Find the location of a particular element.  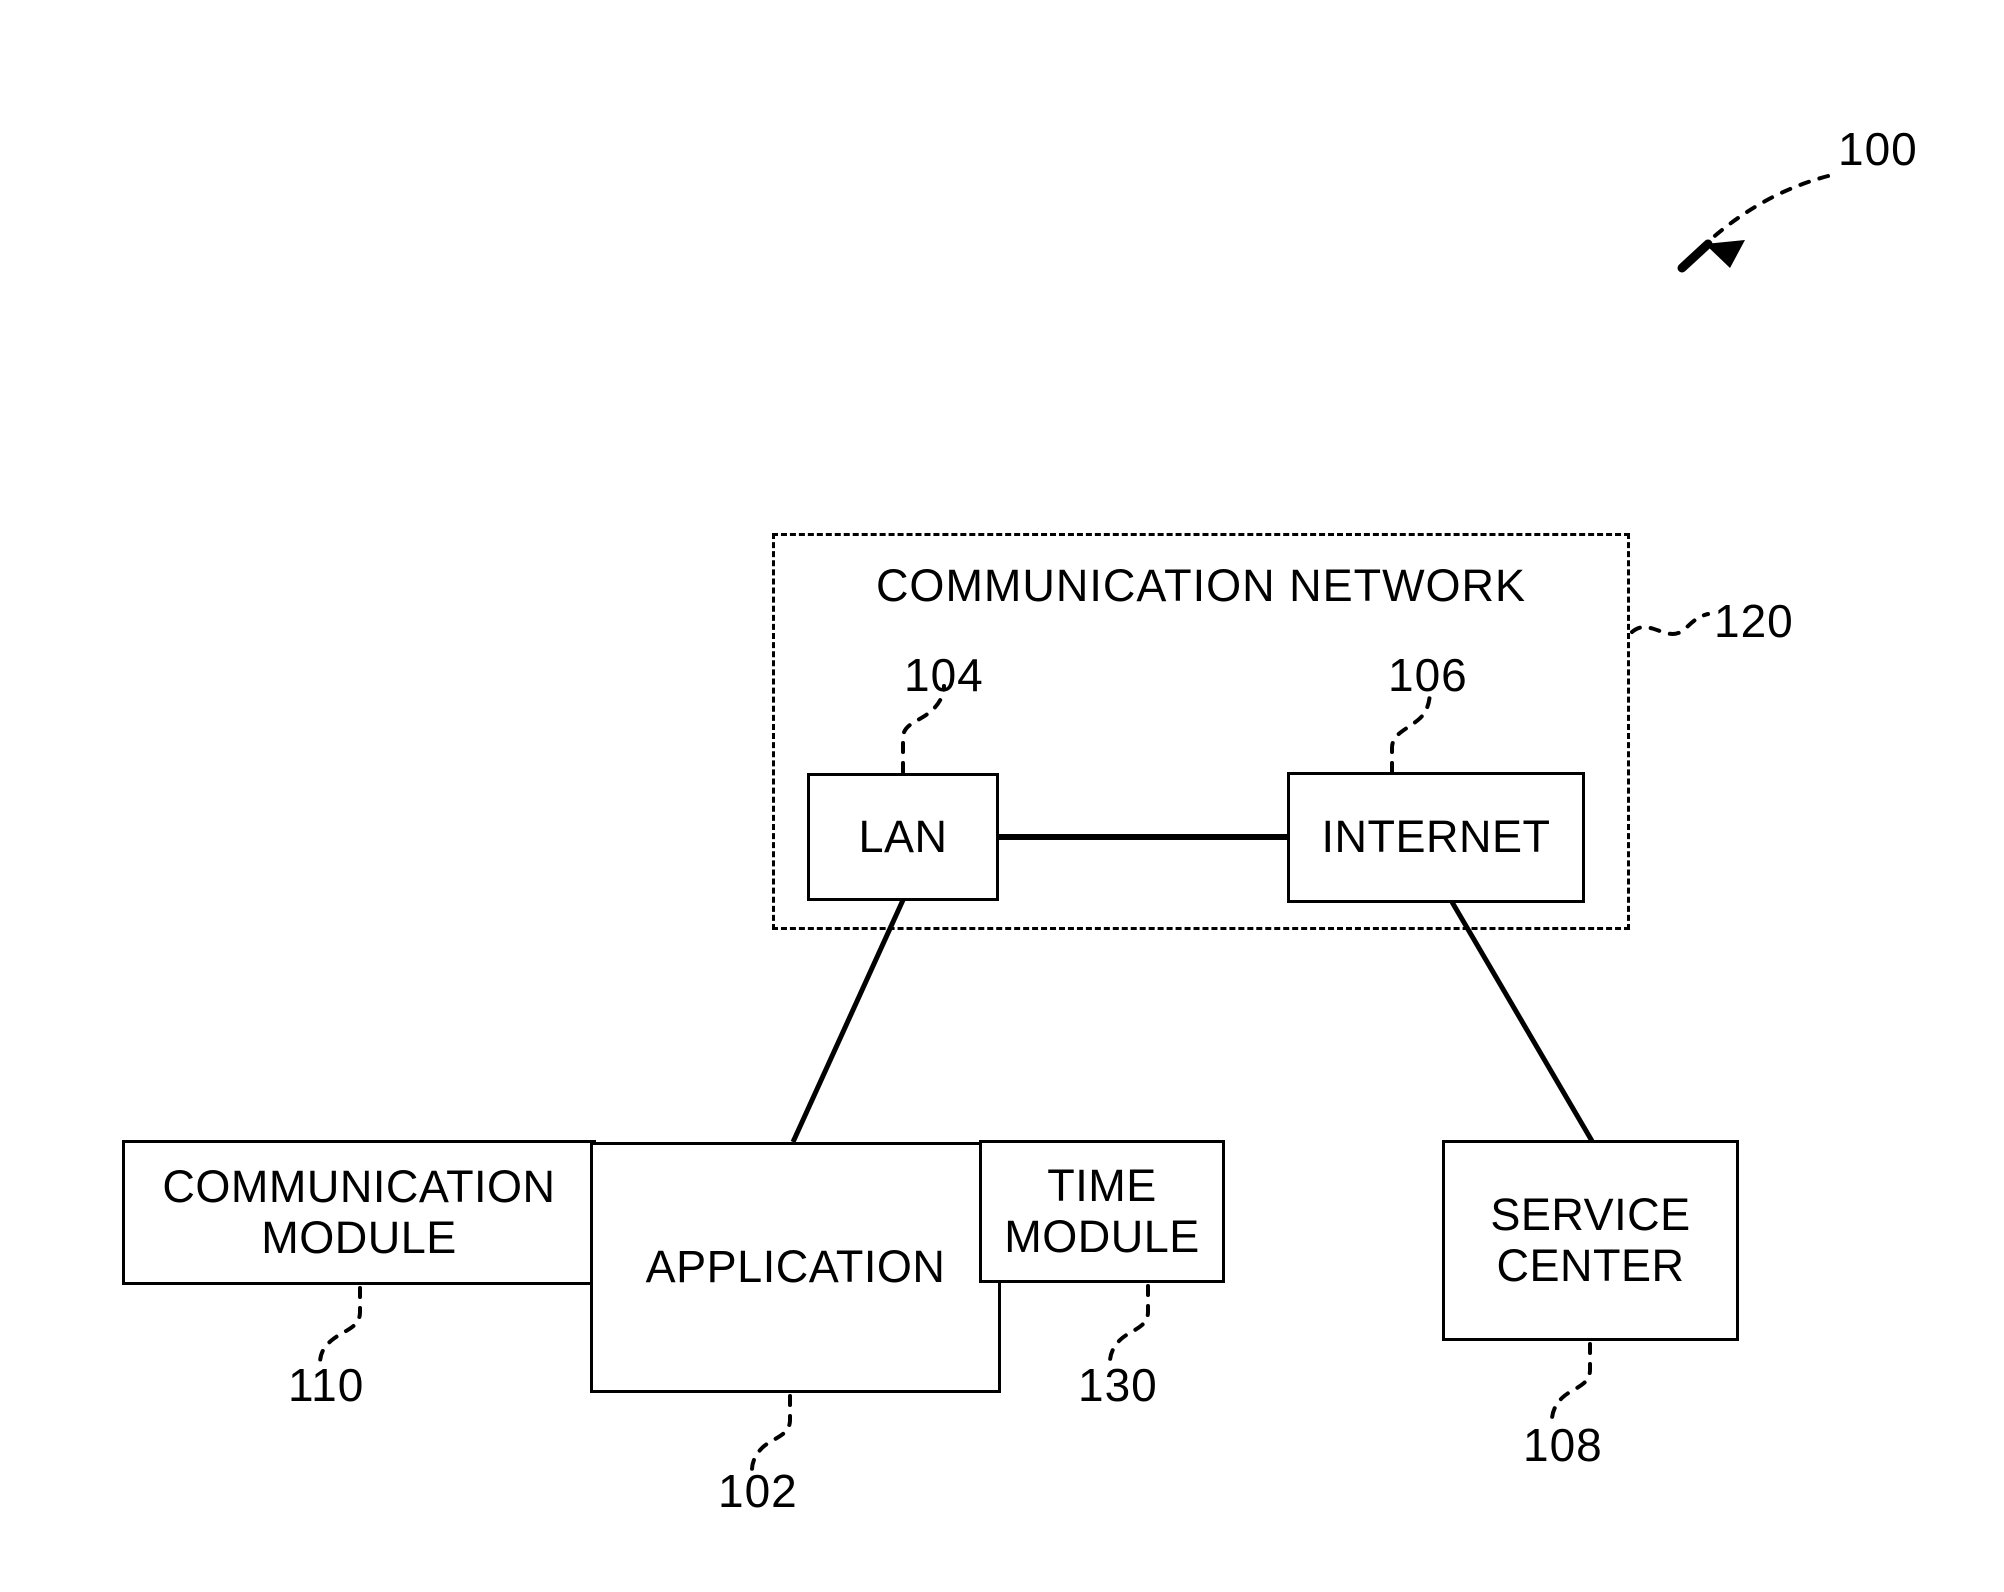

node-time-module-label: TIME MODULE is located at coordinates (1102, 1211).